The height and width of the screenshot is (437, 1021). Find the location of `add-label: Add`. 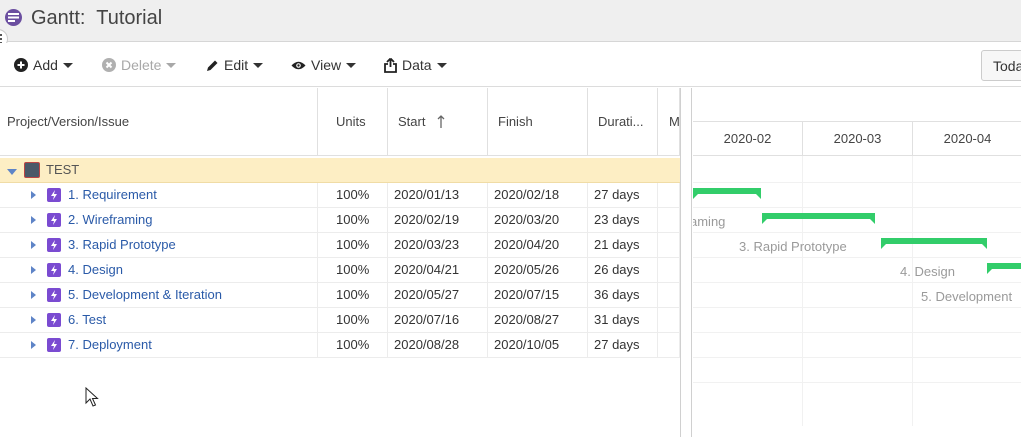

add-label: Add is located at coordinates (45, 65).